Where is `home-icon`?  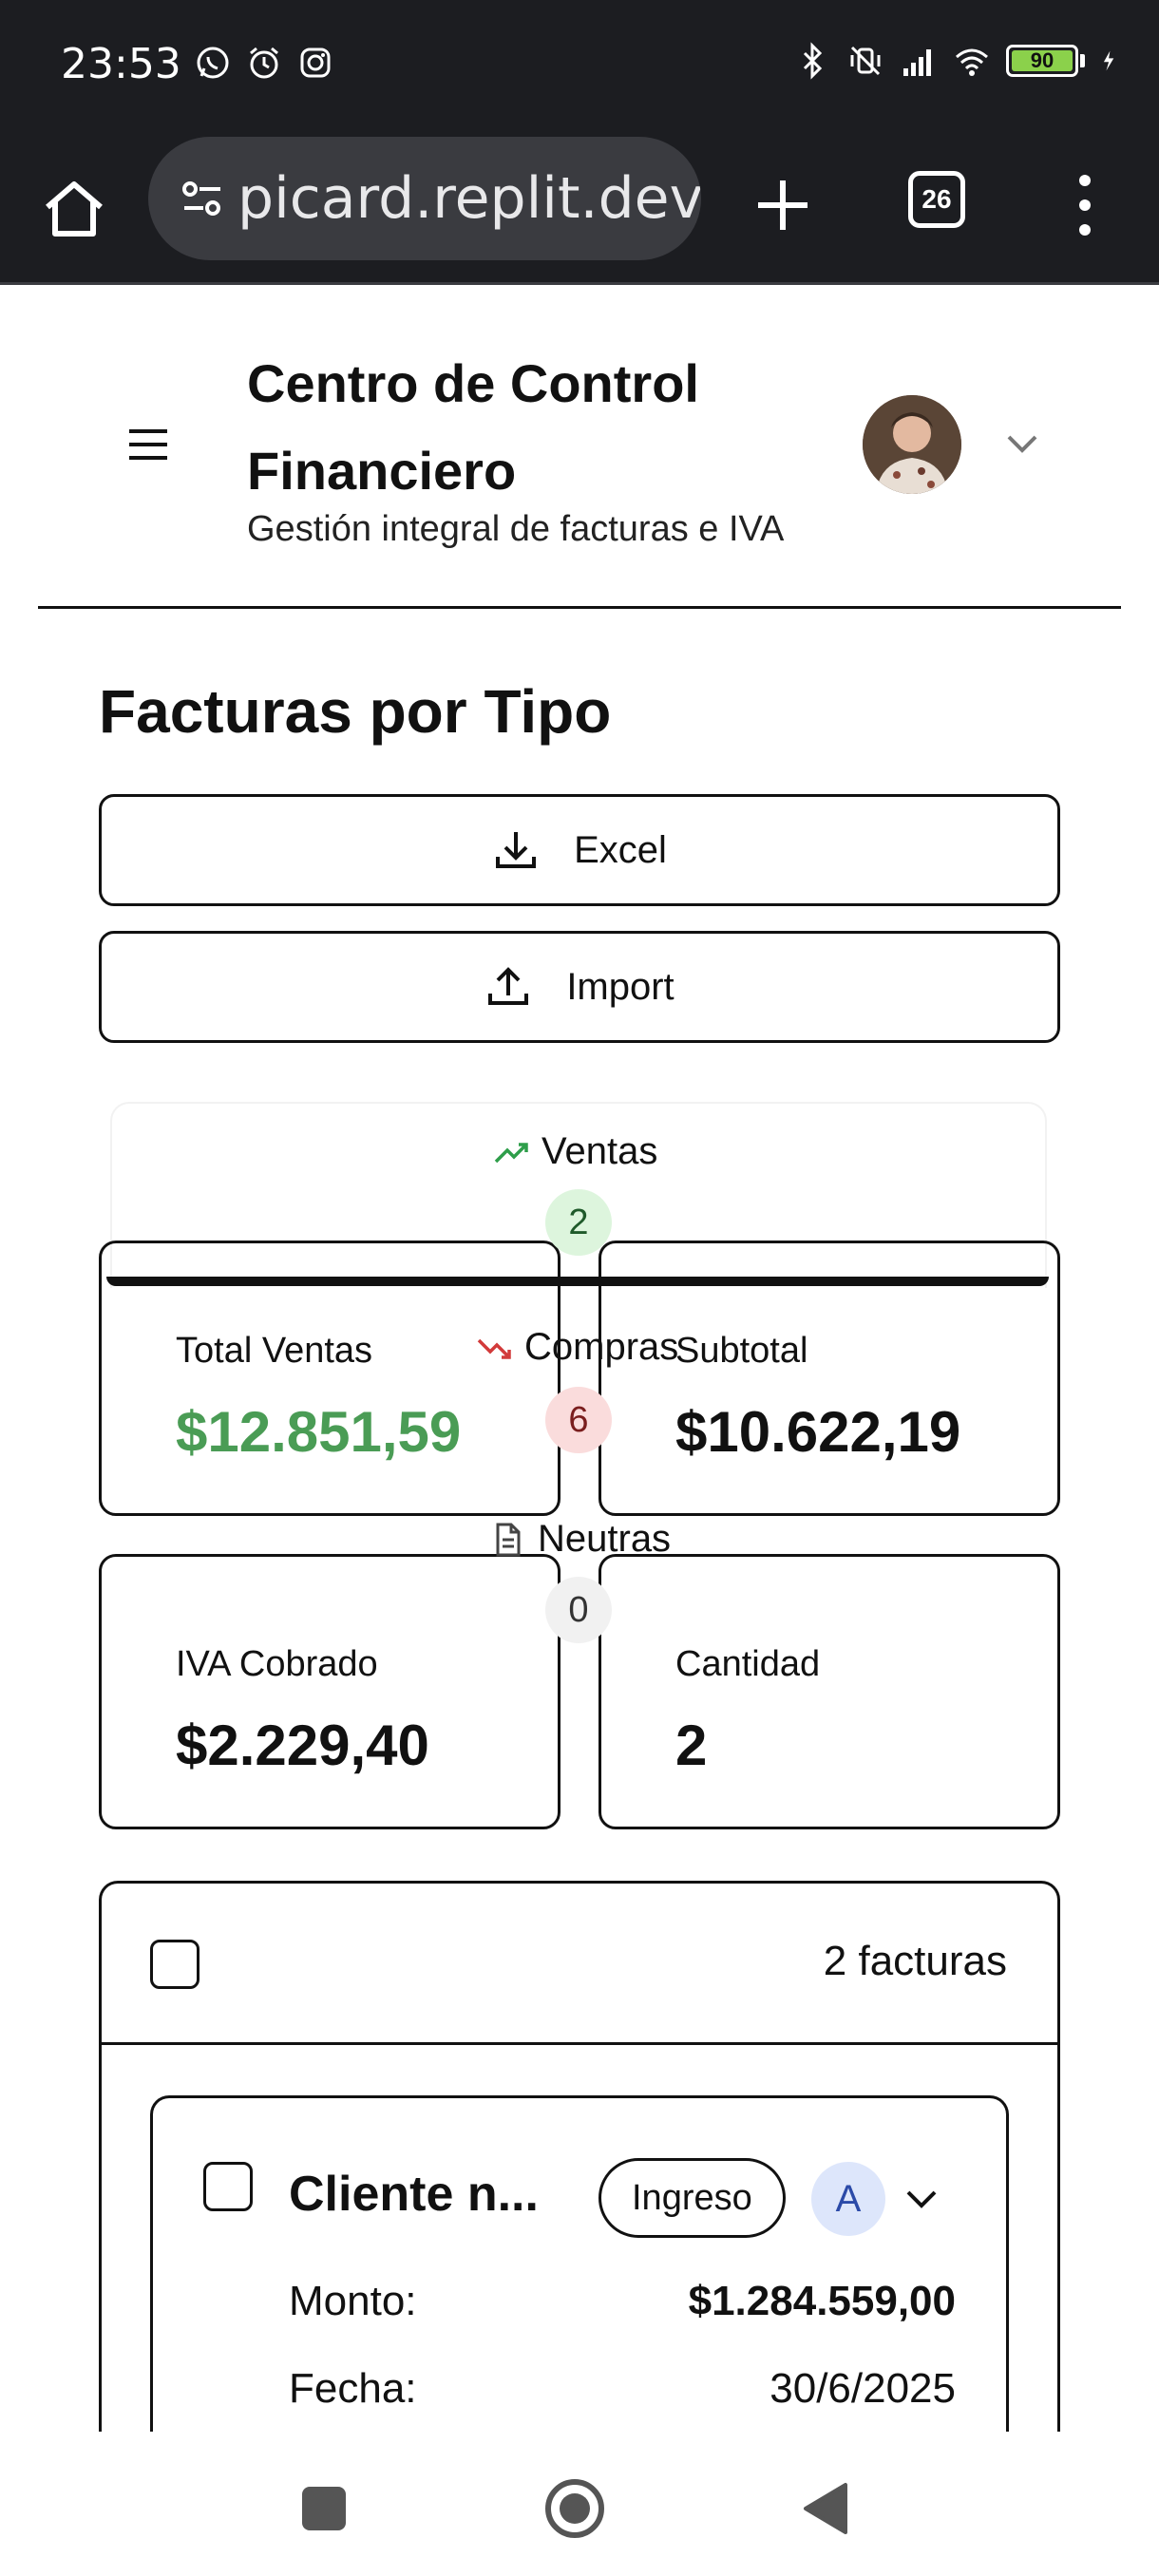
home-icon is located at coordinates (74, 209).